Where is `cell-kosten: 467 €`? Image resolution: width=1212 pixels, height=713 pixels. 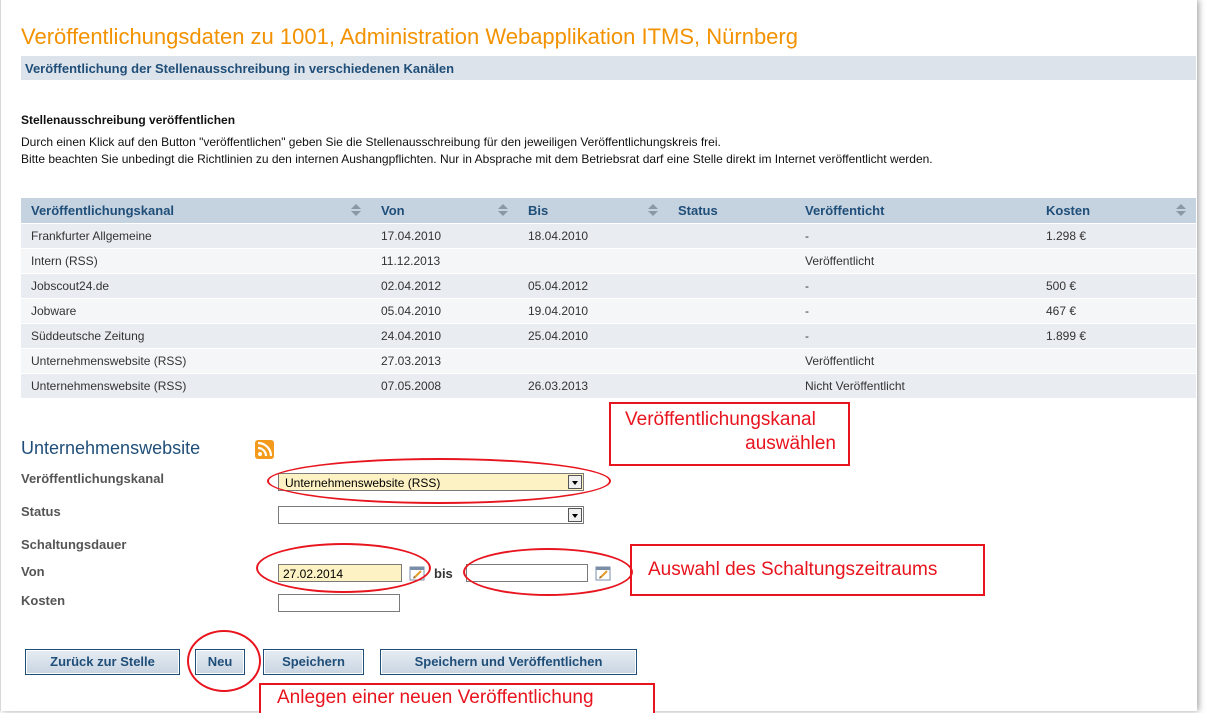 cell-kosten: 467 € is located at coordinates (1116, 311).